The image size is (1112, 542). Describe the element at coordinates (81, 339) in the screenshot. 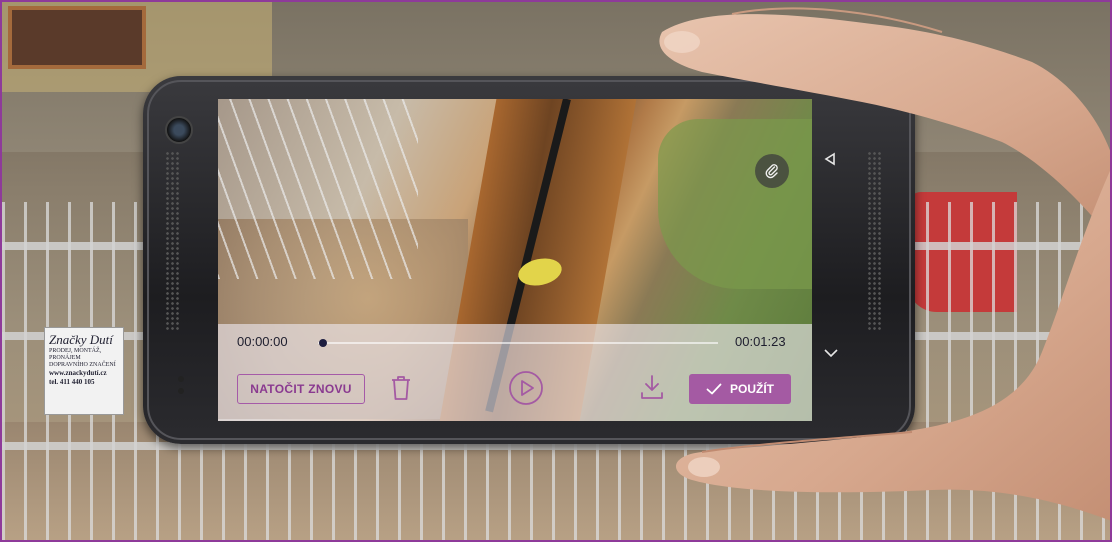

I see `sign-brand: Značky Dutí` at that location.